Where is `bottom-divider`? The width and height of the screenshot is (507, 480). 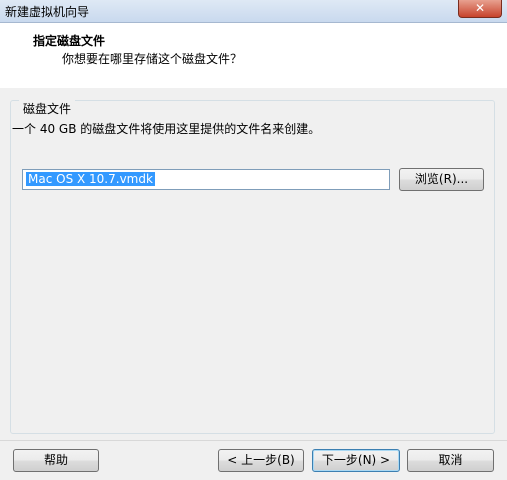 bottom-divider is located at coordinates (253, 440).